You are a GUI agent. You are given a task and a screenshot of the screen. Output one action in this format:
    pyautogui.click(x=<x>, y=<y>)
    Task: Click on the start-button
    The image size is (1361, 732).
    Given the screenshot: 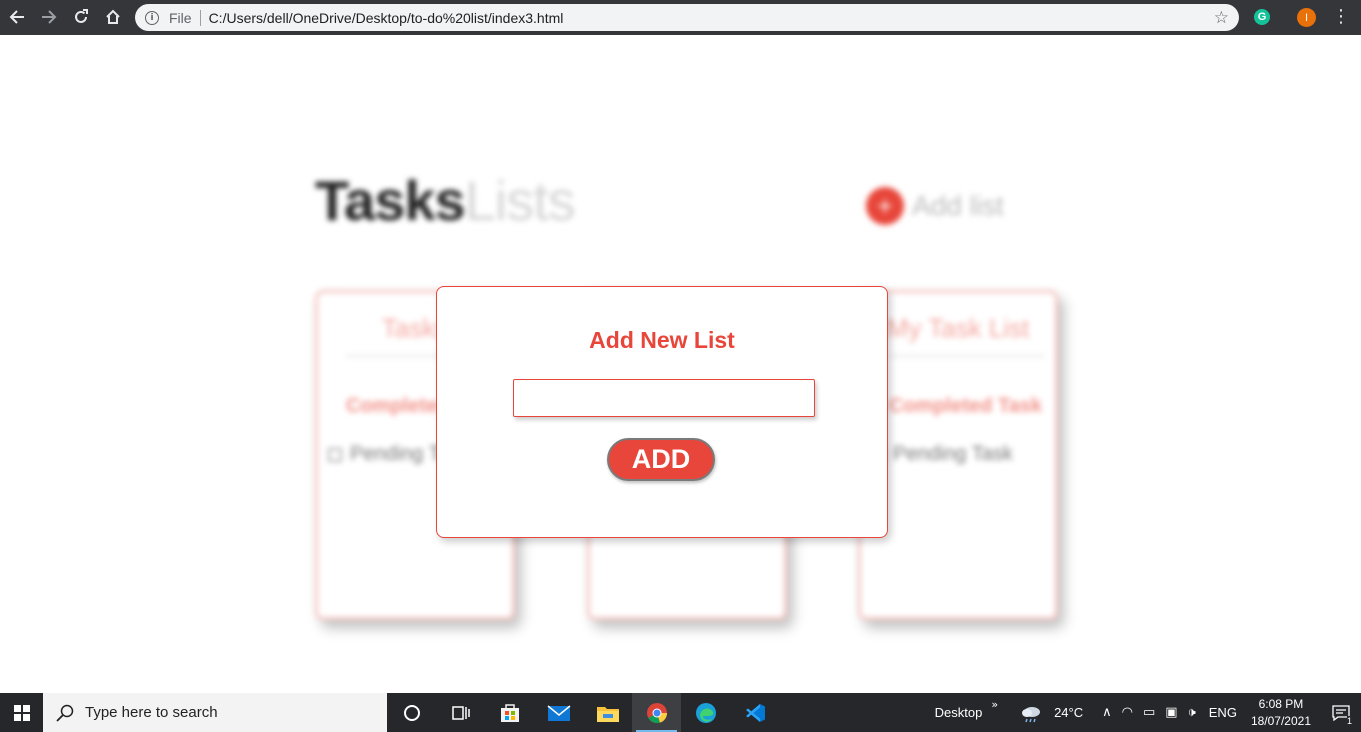 What is the action you would take?
    pyautogui.click(x=21, y=712)
    